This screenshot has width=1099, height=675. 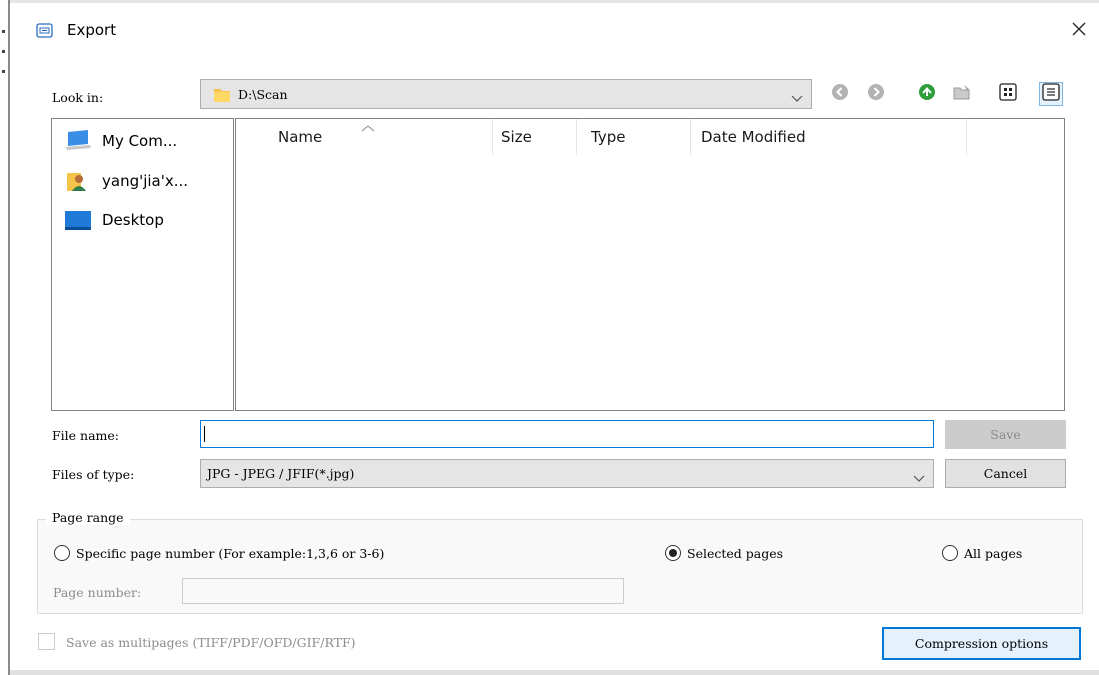 I want to click on detail-view-icon, so click(x=1051, y=94).